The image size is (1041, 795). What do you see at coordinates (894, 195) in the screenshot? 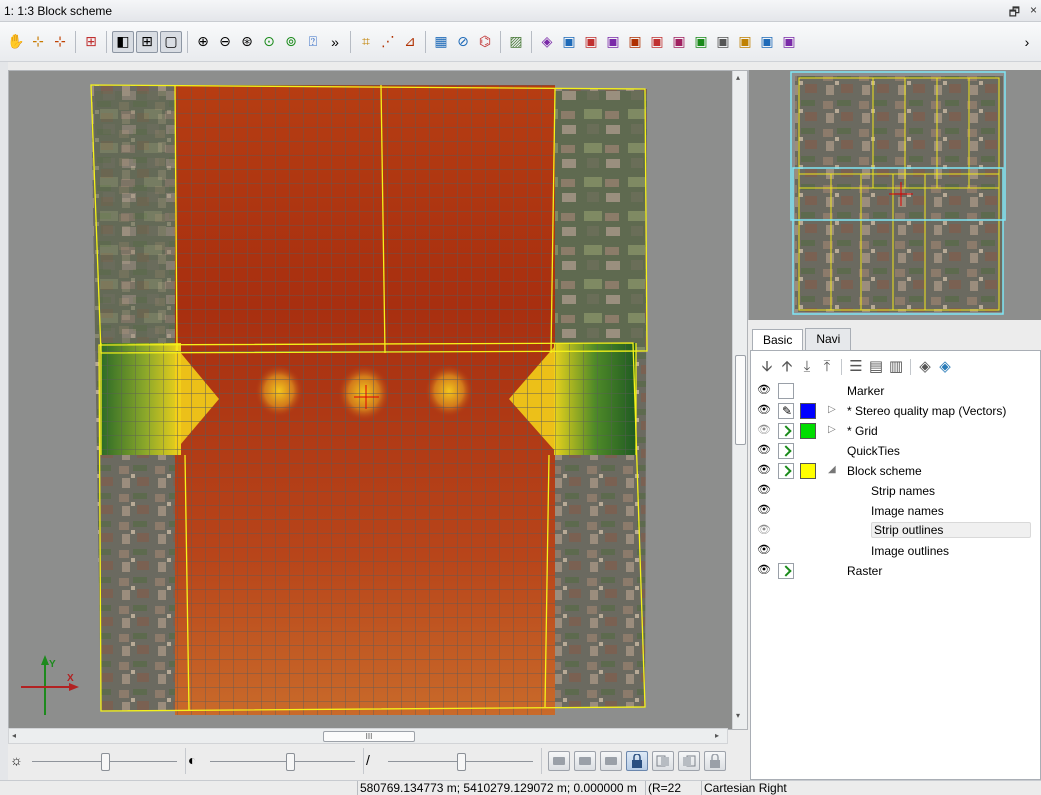
I see `overview-navigator` at bounding box center [894, 195].